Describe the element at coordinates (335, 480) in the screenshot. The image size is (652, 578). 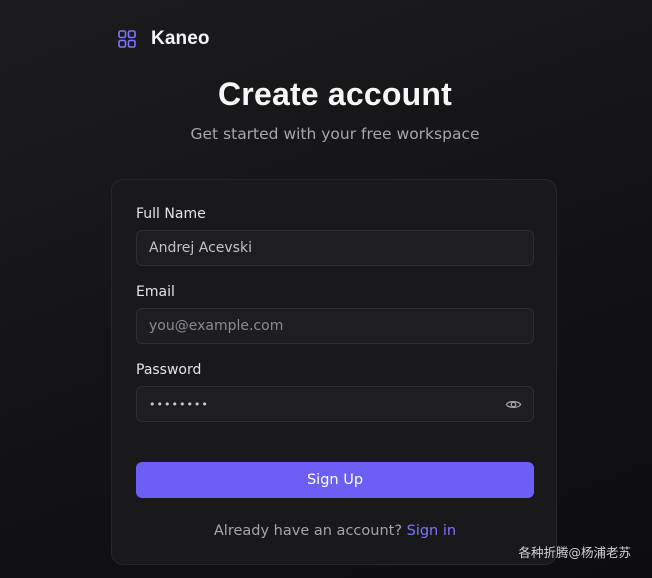
I see `sign-up-button: Sign Up` at that location.